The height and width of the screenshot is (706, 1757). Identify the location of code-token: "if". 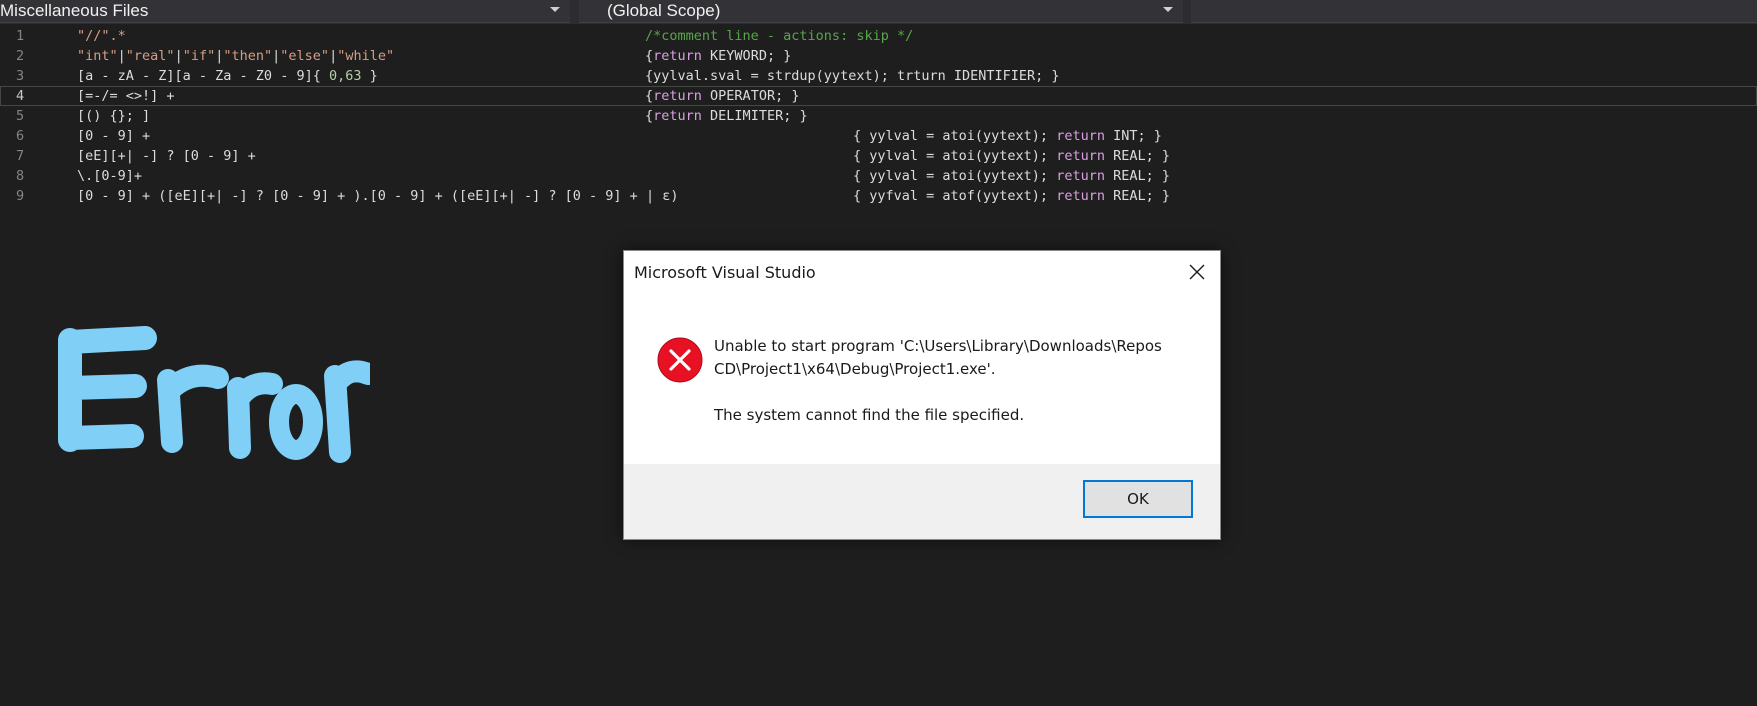
(199, 56).